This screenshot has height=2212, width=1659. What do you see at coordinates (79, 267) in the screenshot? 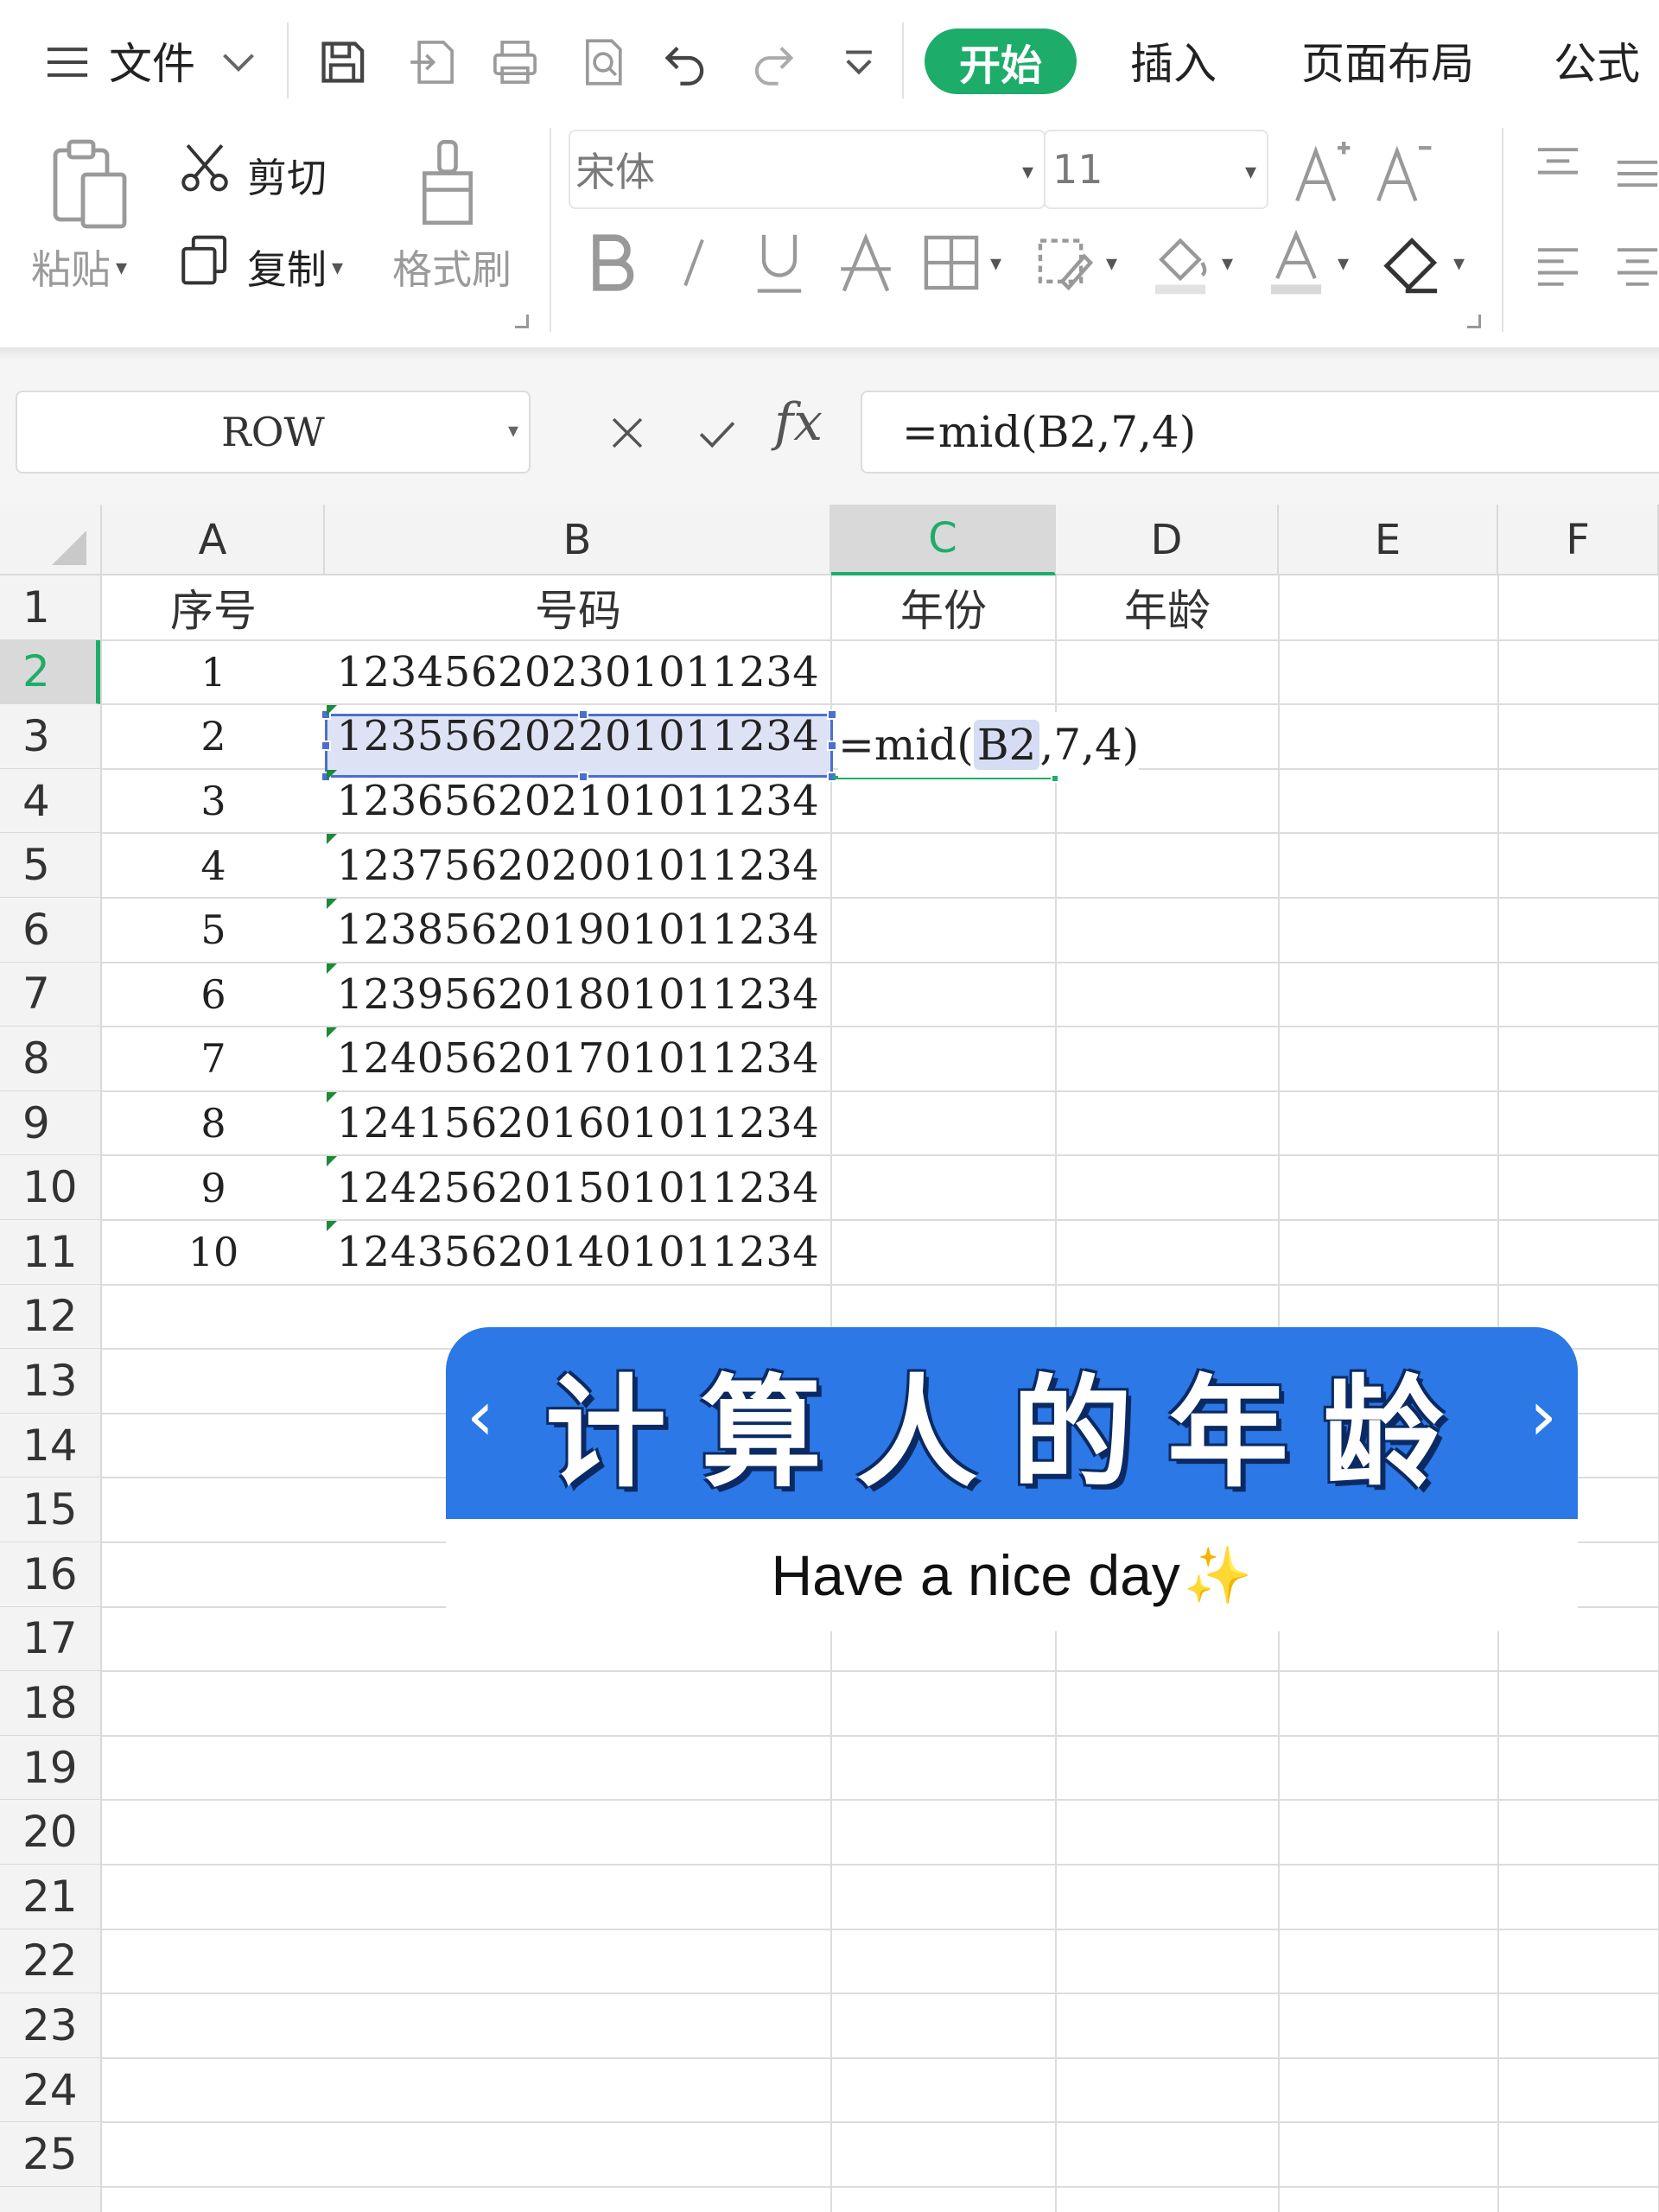
I see `paste-button: 粘贴 ▾` at bounding box center [79, 267].